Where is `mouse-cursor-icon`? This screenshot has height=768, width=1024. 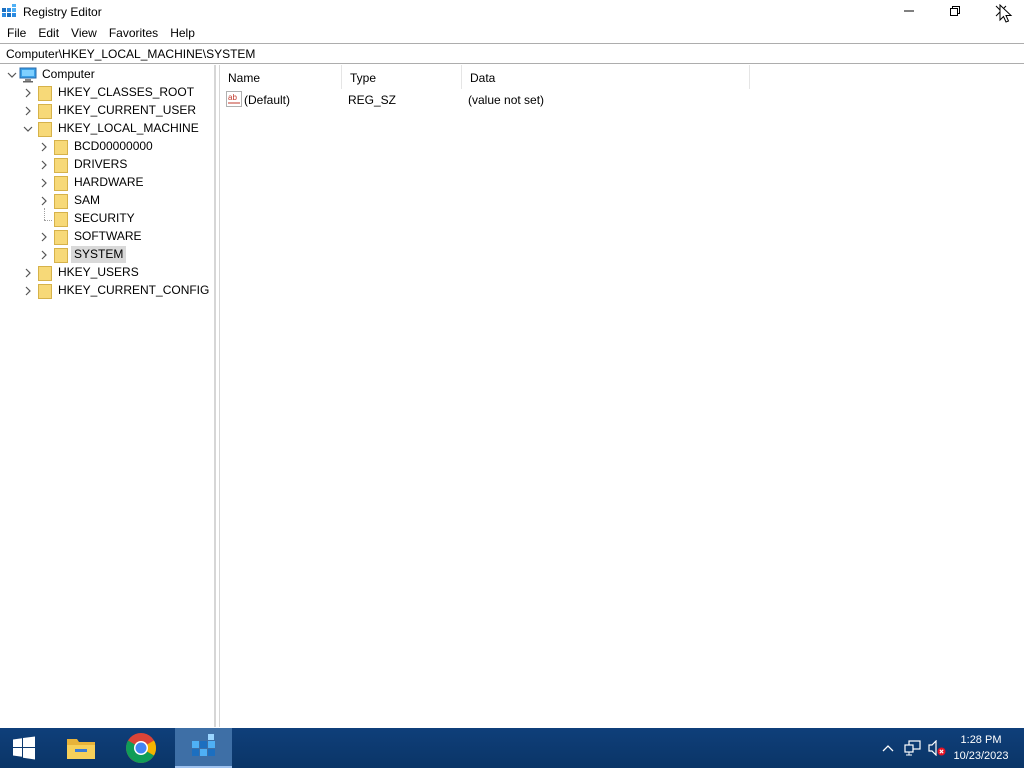
mouse-cursor-icon is located at coordinates (1006, 13).